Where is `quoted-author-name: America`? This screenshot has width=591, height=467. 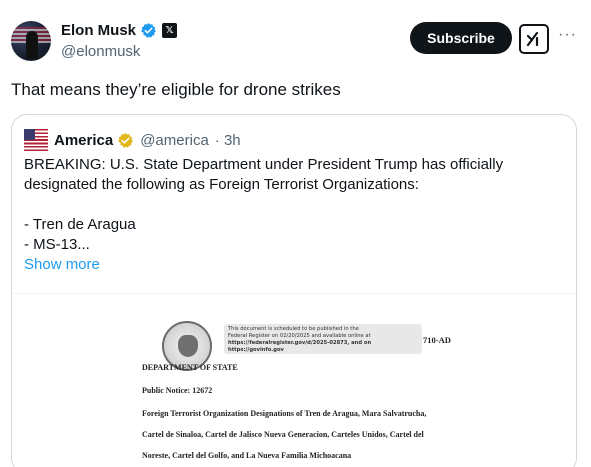
quoted-author-name: America is located at coordinates (83, 140).